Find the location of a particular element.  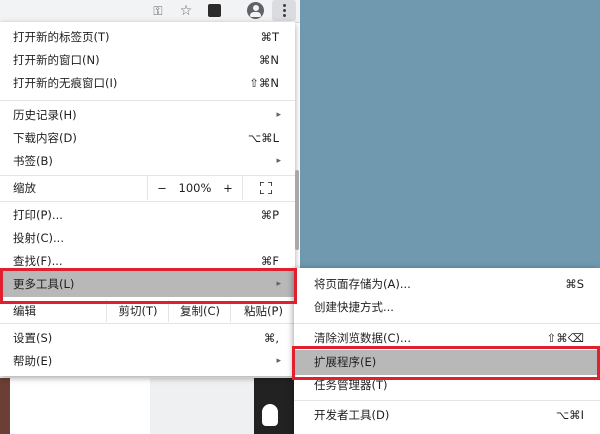

zoom-controls: − 100% + is located at coordinates (195, 188).